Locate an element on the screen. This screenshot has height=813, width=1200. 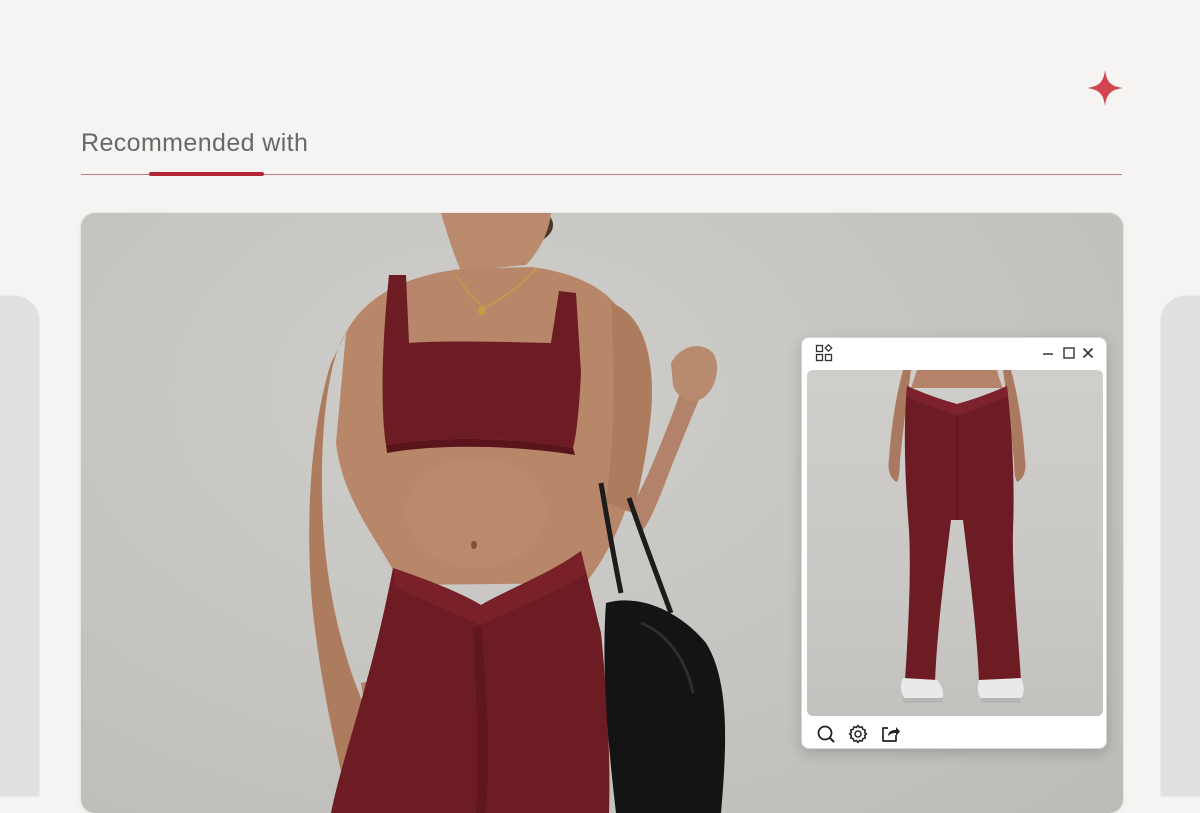
section-divider-accent is located at coordinates (206, 174).